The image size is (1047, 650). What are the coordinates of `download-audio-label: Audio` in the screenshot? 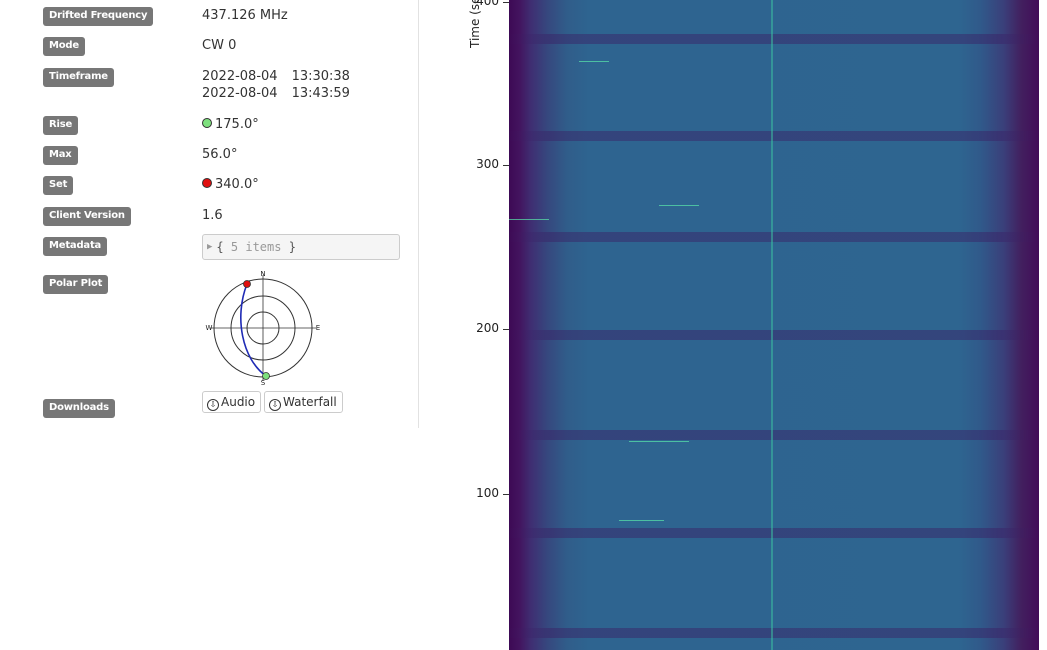 It's located at (238, 402).